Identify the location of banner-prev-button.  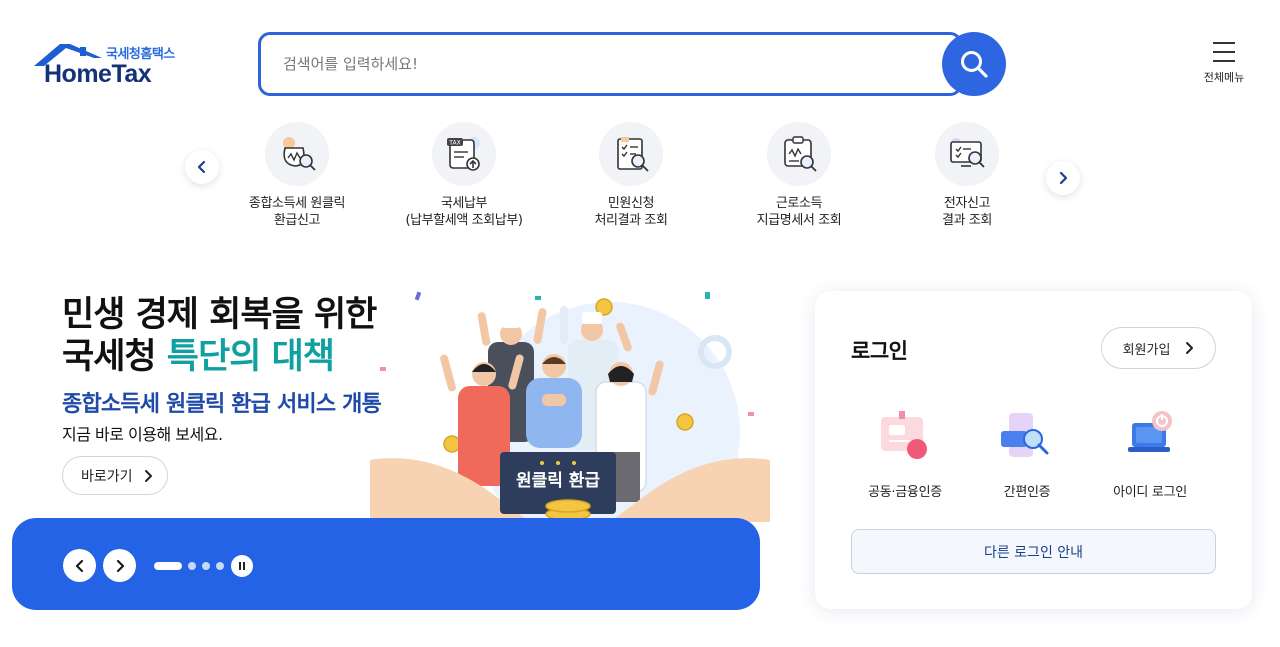
(79, 565).